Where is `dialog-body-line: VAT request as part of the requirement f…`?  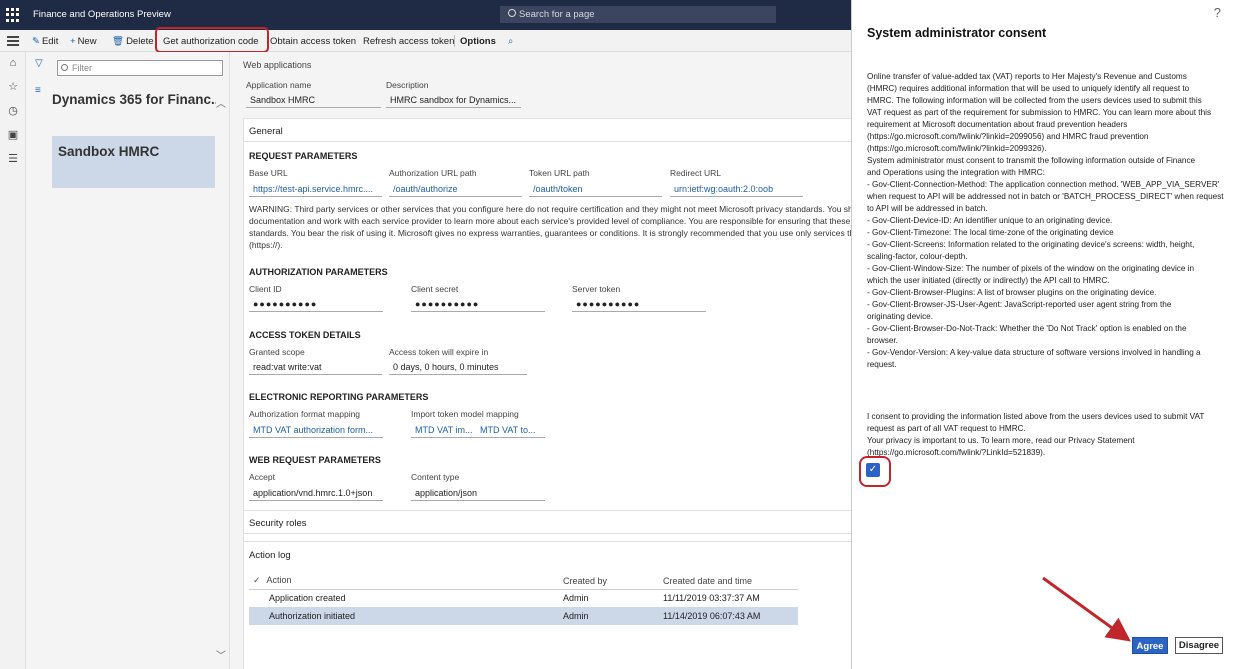 dialog-body-line: VAT request as part of the requirement f… is located at coordinates (1039, 112).